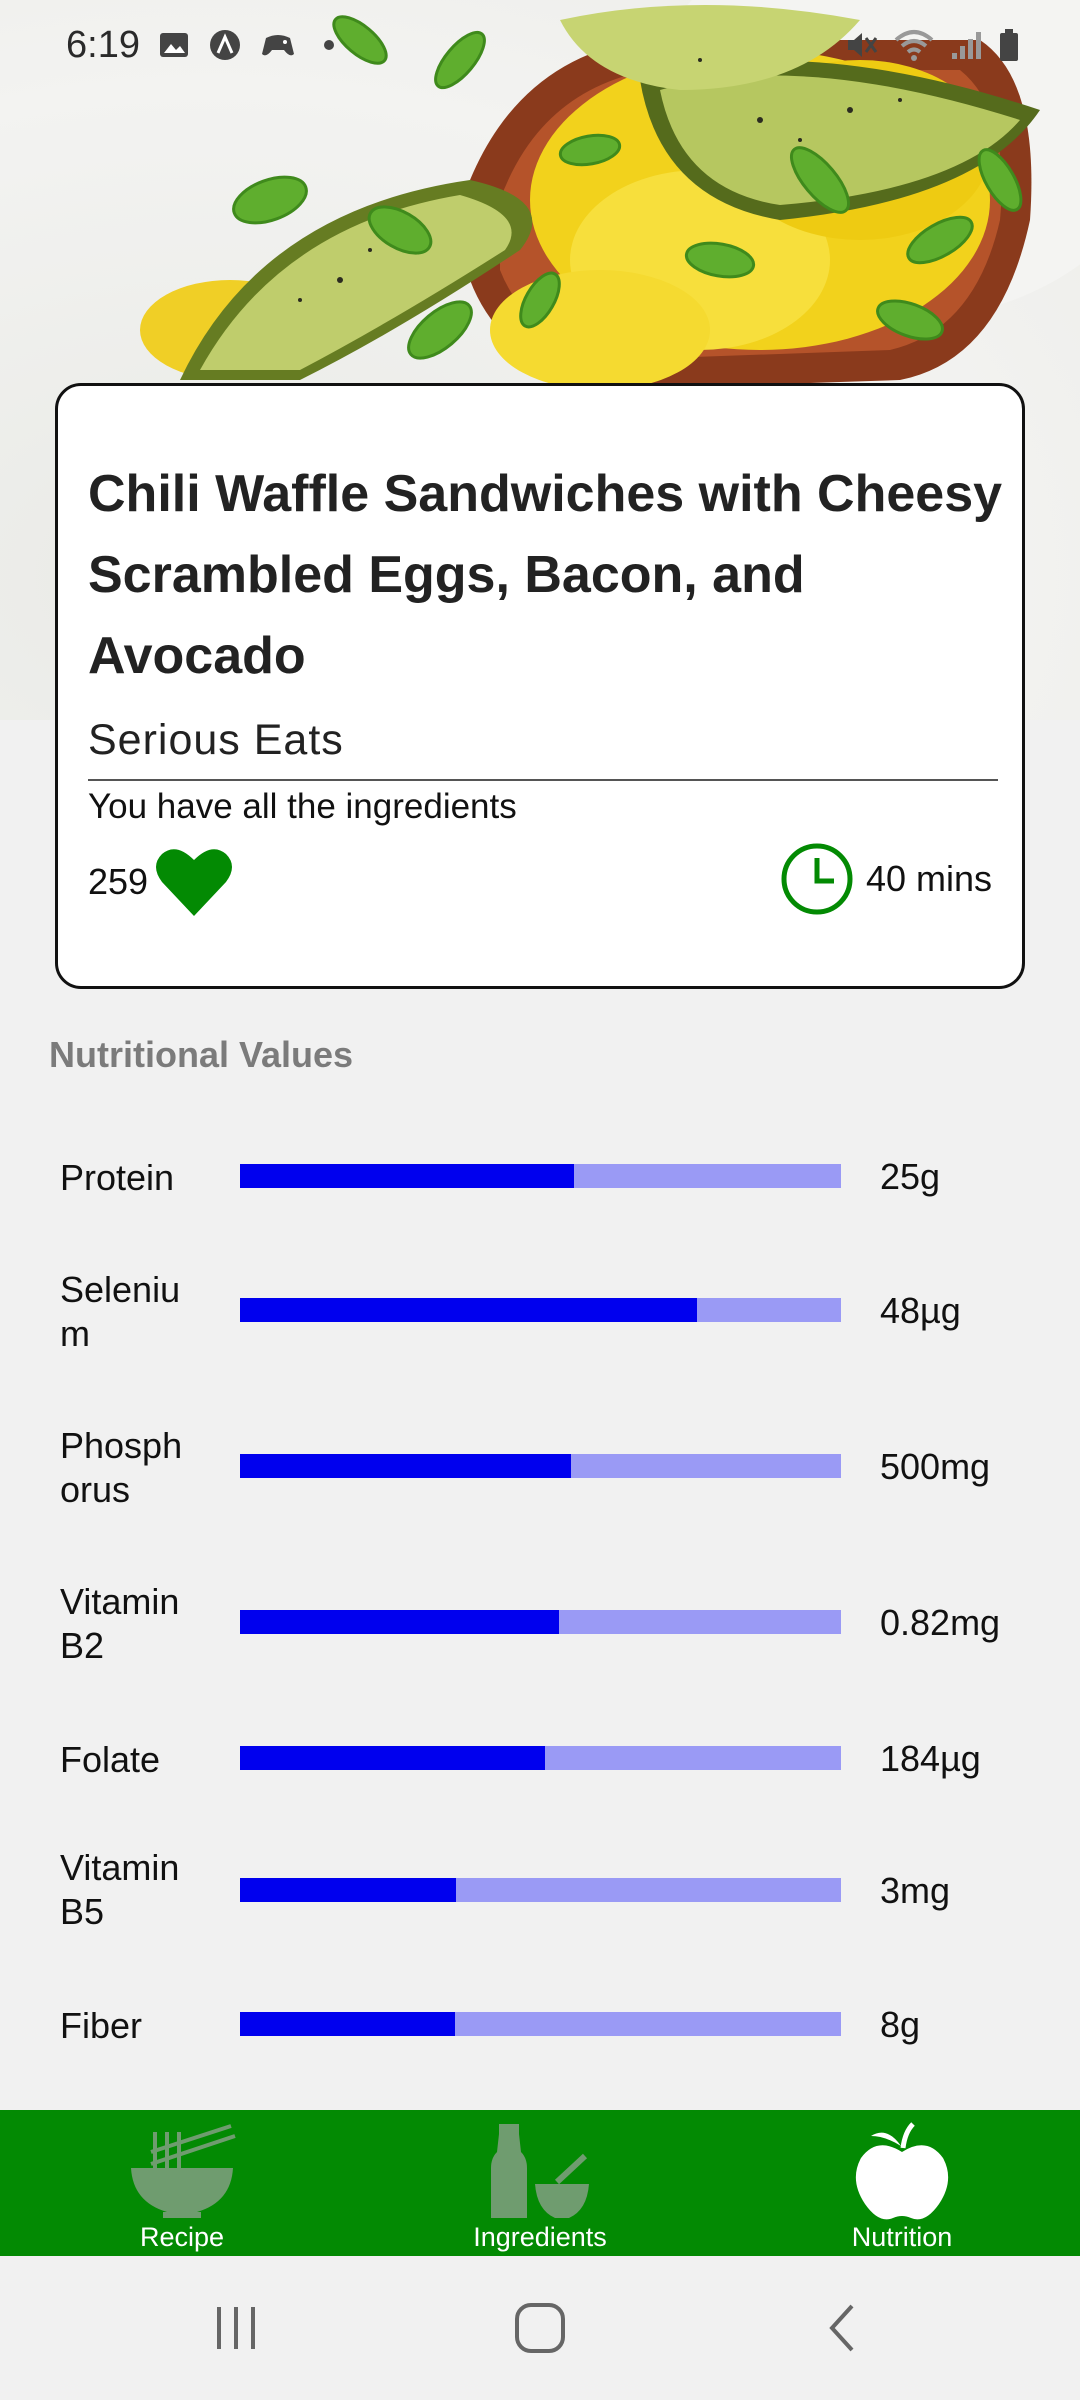 Image resolution: width=1080 pixels, height=2400 pixels. I want to click on nav-tab-ingredients: Ingredients, so click(540, 2183).